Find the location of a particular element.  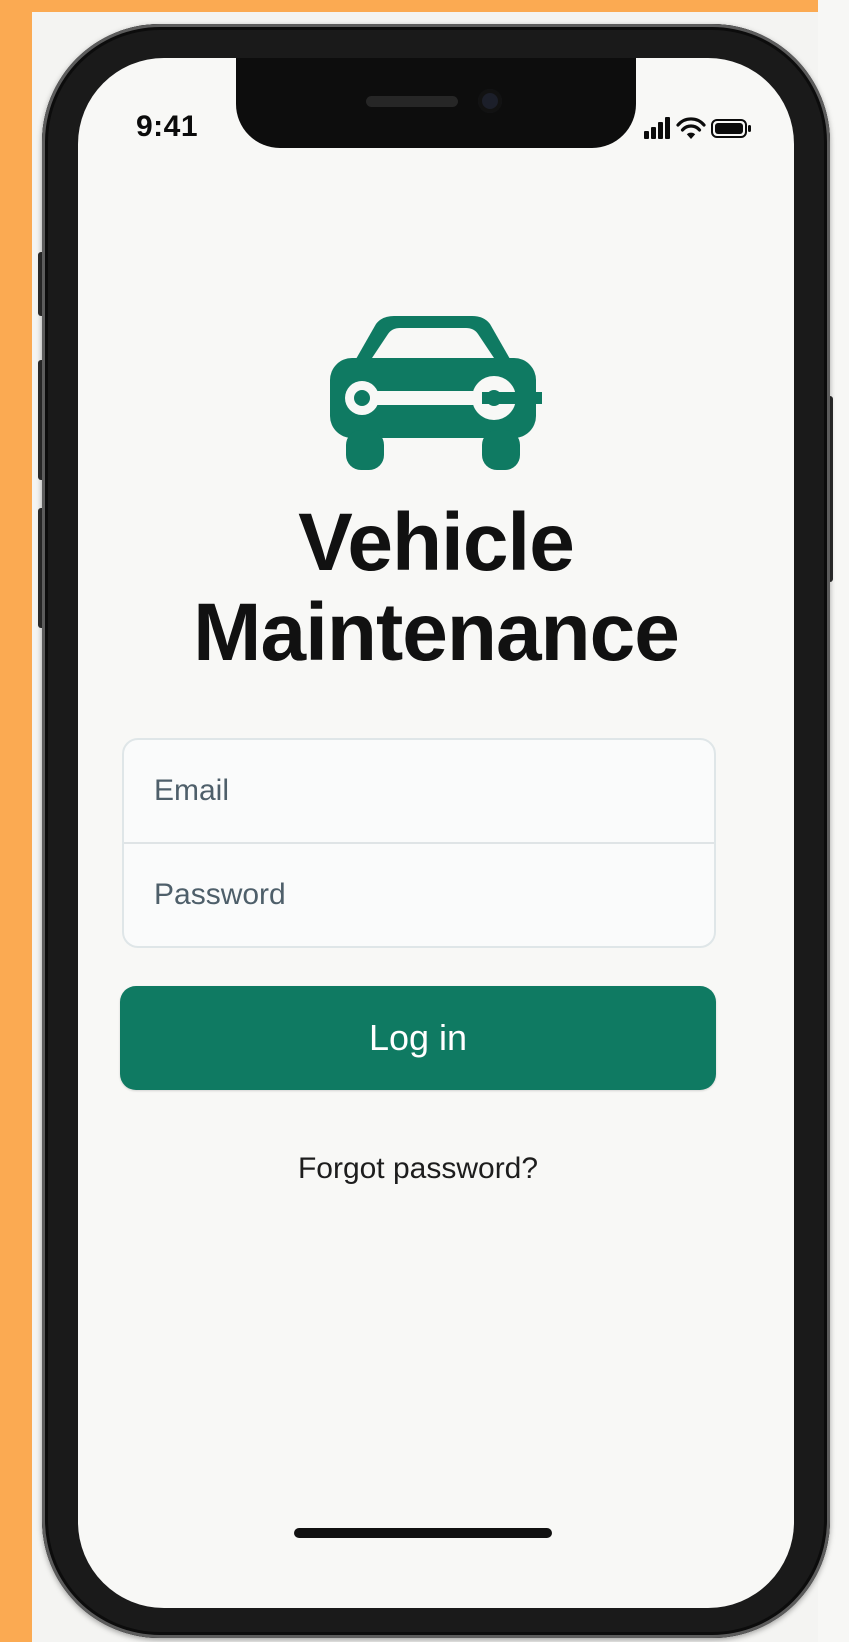

app-title-line-2: Maintenance is located at coordinates (436, 632).